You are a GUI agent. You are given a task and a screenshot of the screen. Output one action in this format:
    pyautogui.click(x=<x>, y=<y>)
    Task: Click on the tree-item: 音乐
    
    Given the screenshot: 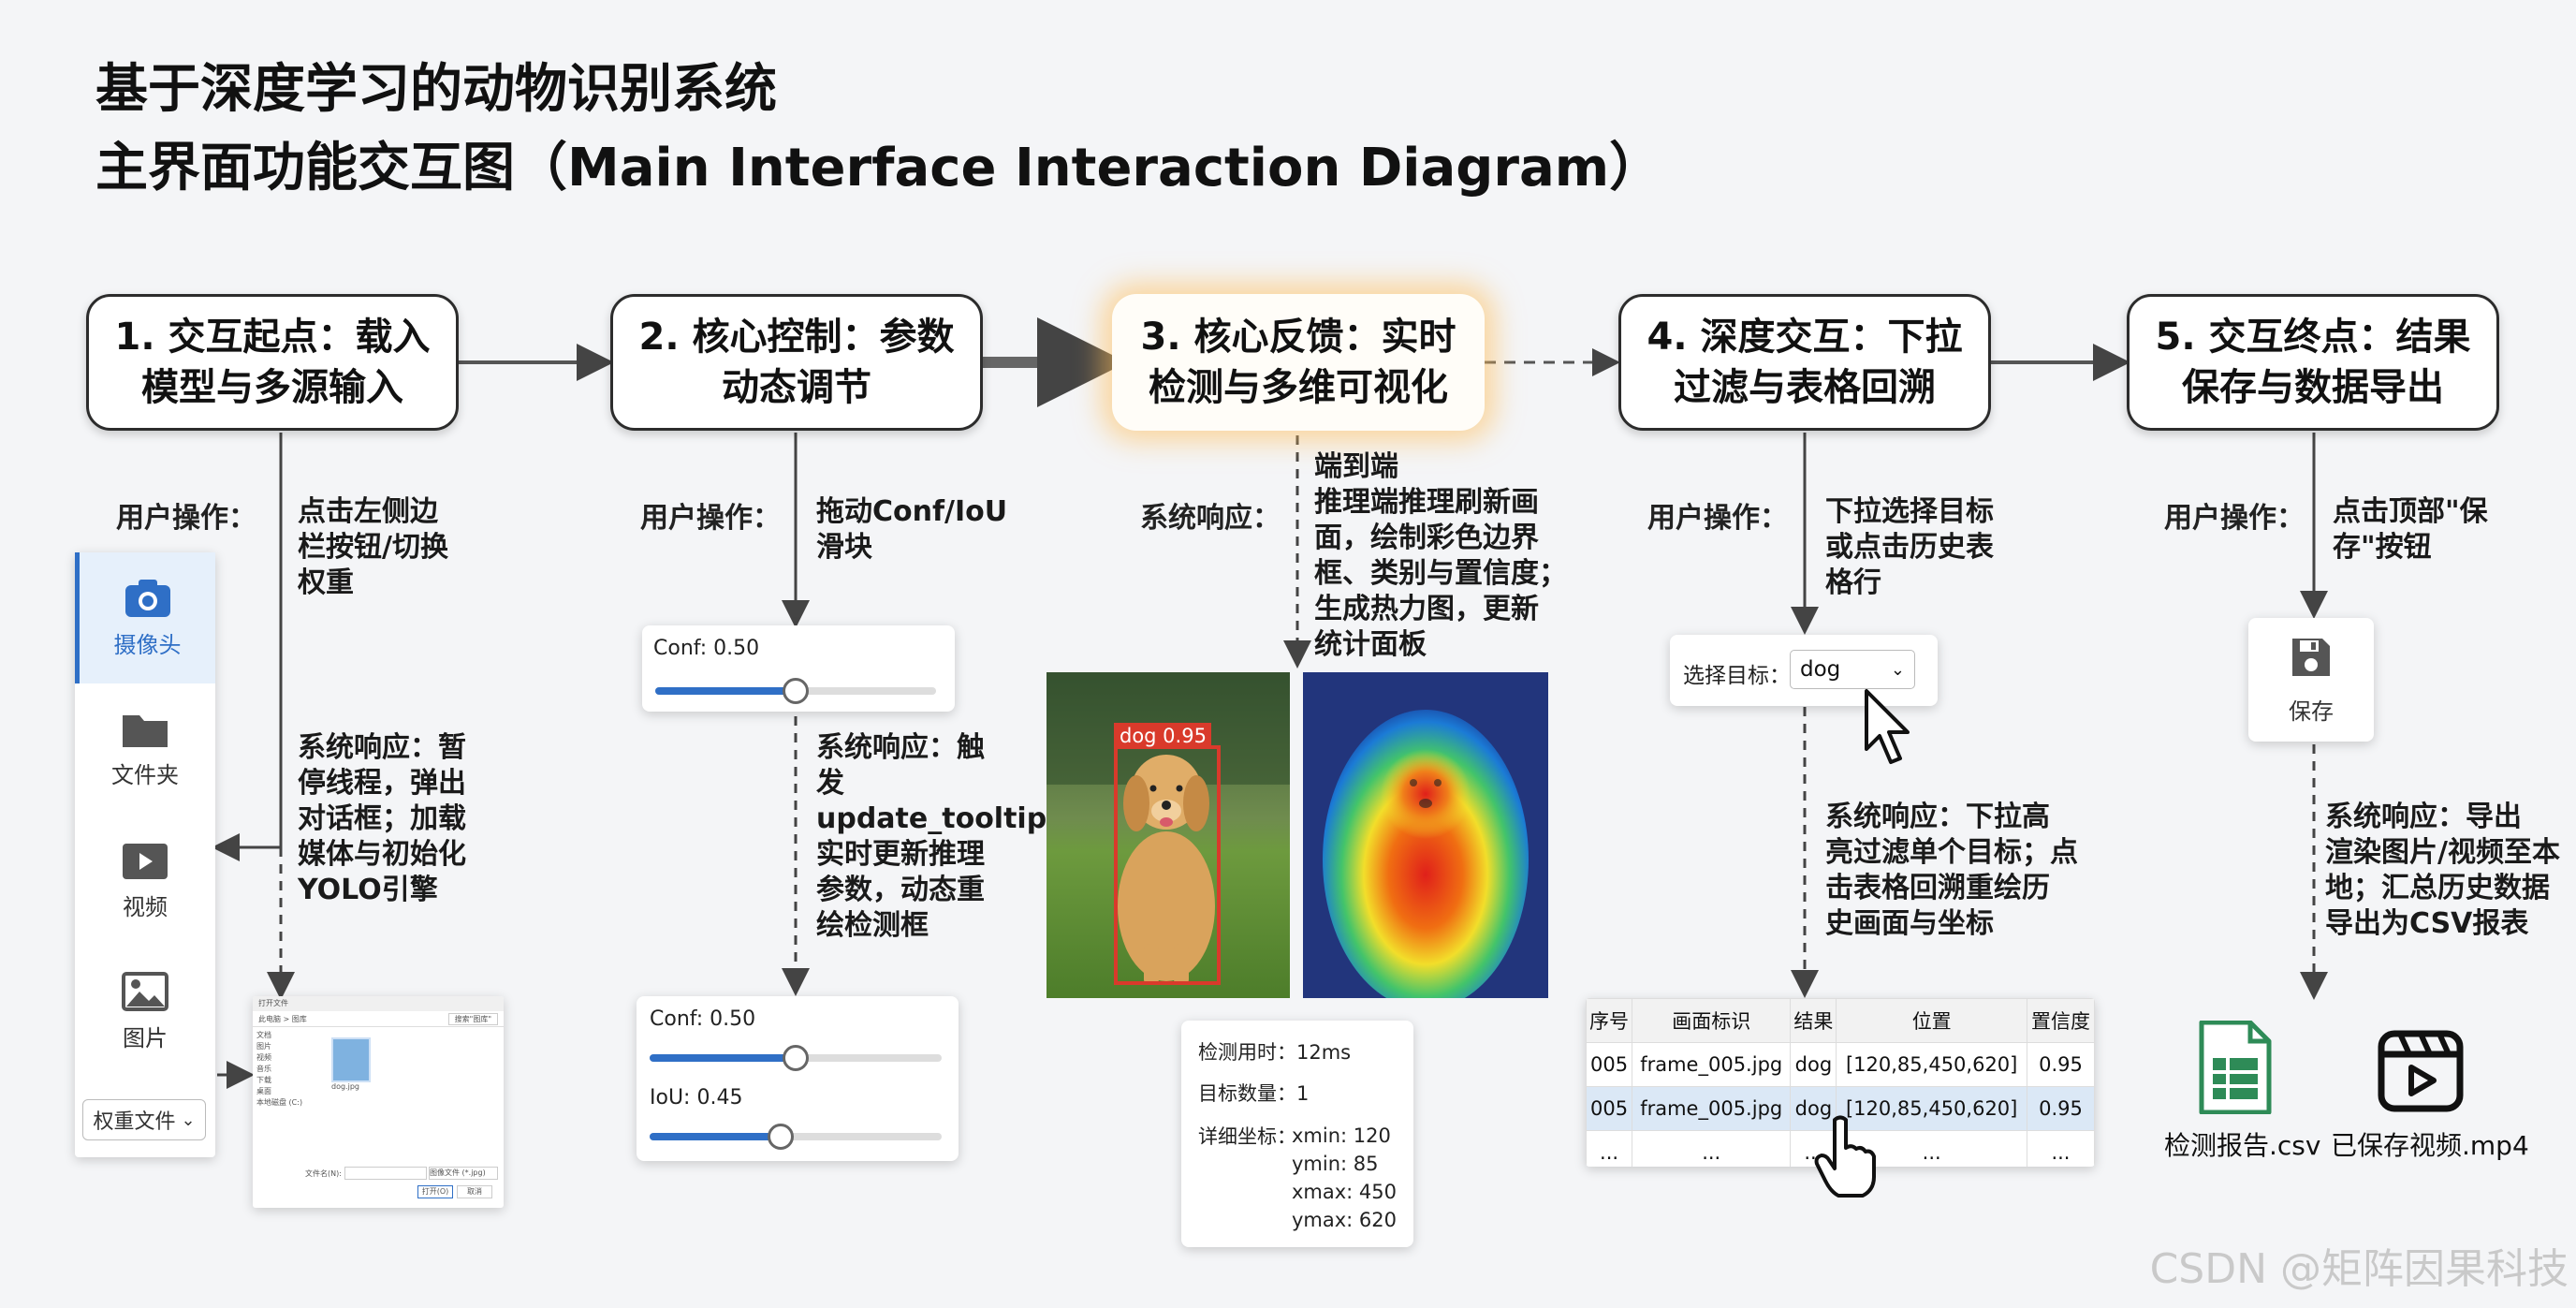 What is the action you would take?
    pyautogui.click(x=282, y=1069)
    